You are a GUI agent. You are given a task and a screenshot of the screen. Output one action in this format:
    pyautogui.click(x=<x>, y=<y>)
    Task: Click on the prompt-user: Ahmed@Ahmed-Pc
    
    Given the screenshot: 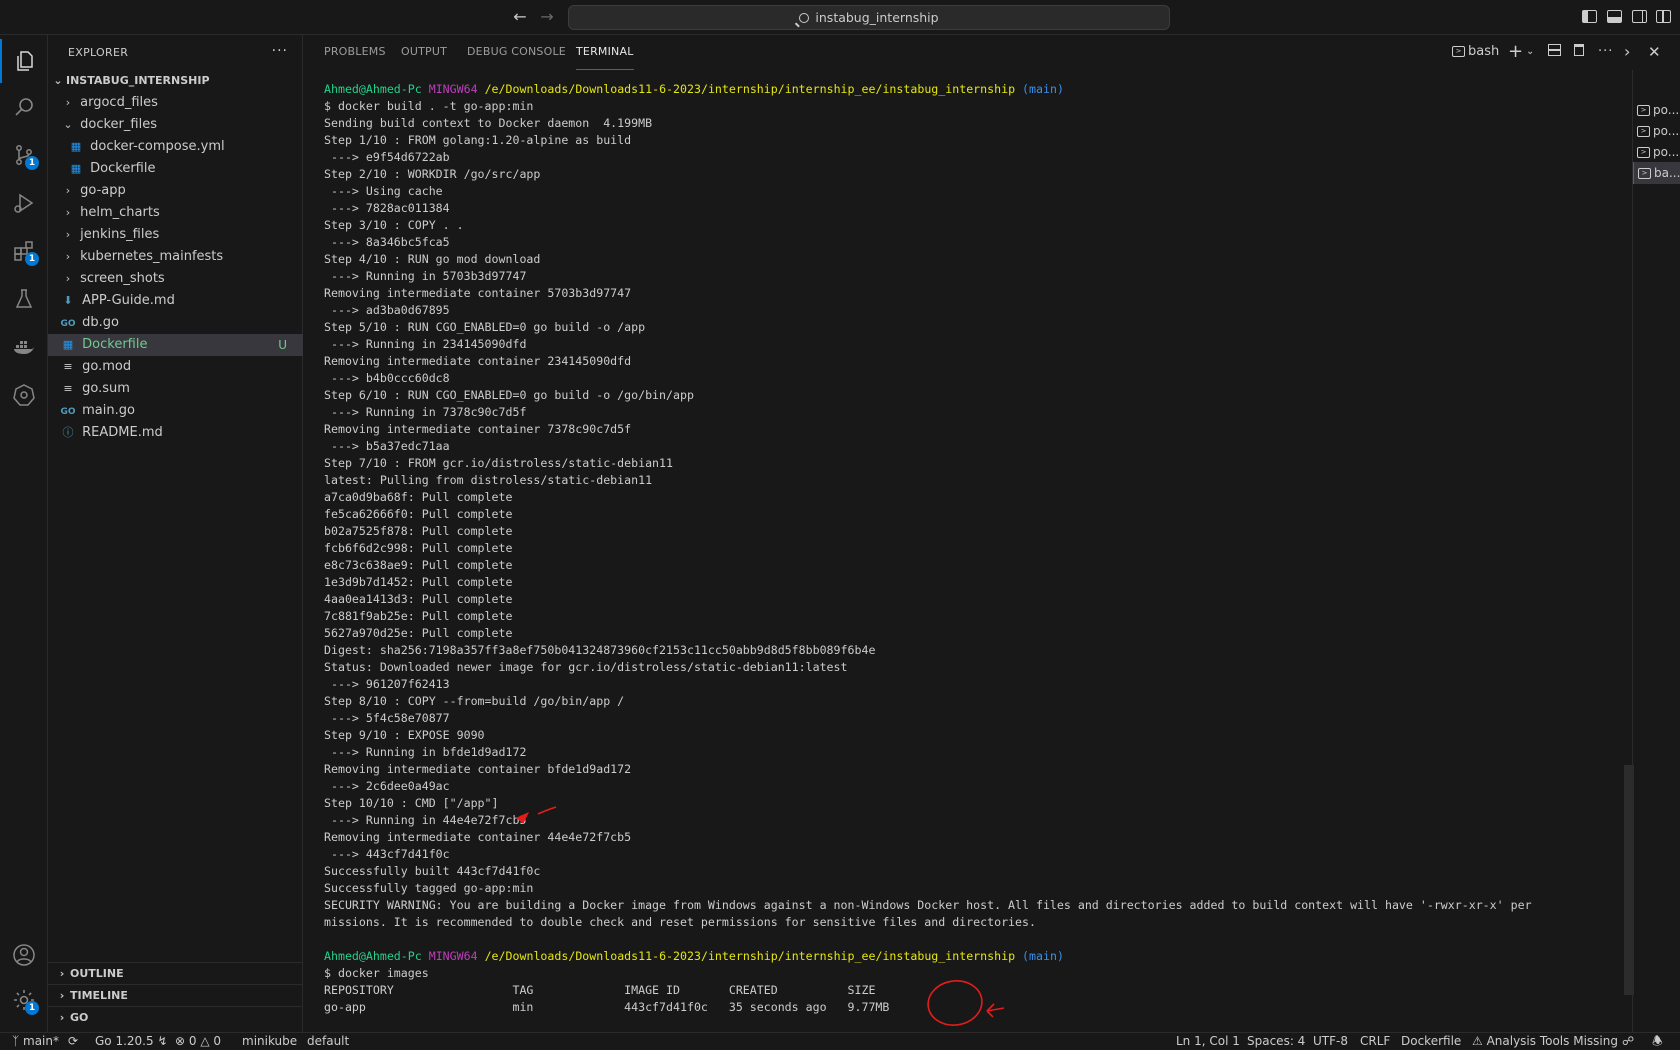 What is the action you would take?
    pyautogui.click(x=373, y=956)
    